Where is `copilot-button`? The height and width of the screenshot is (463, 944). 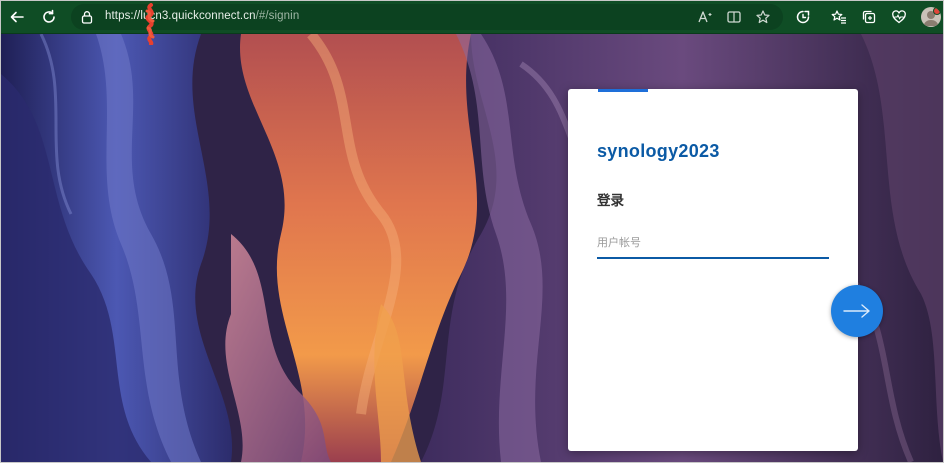
copilot-button is located at coordinates (899, 17).